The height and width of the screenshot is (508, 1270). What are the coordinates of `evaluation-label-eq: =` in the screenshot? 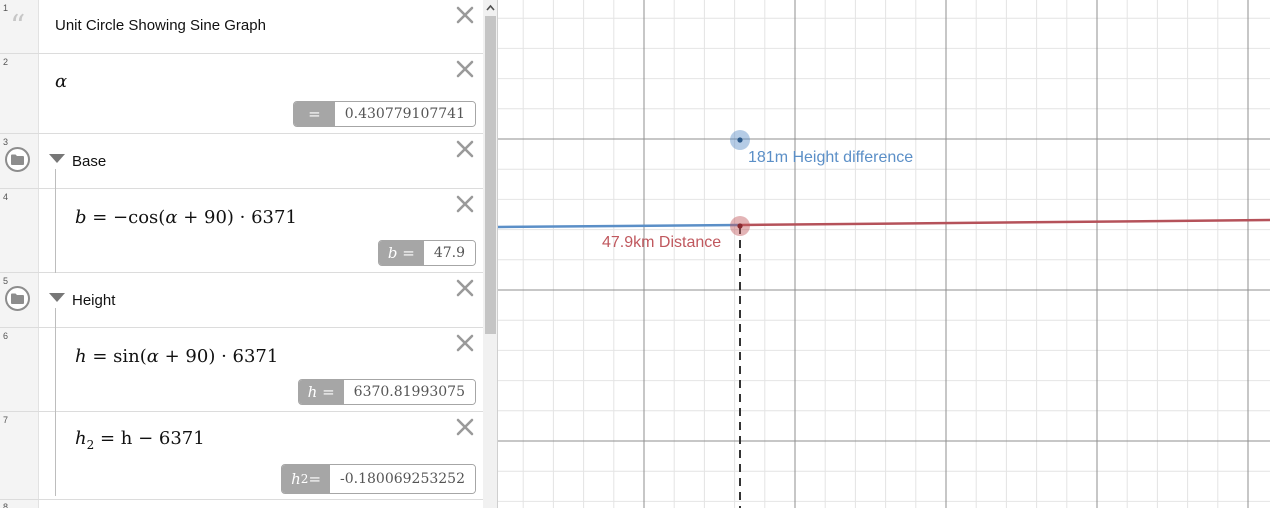 It's located at (315, 479).